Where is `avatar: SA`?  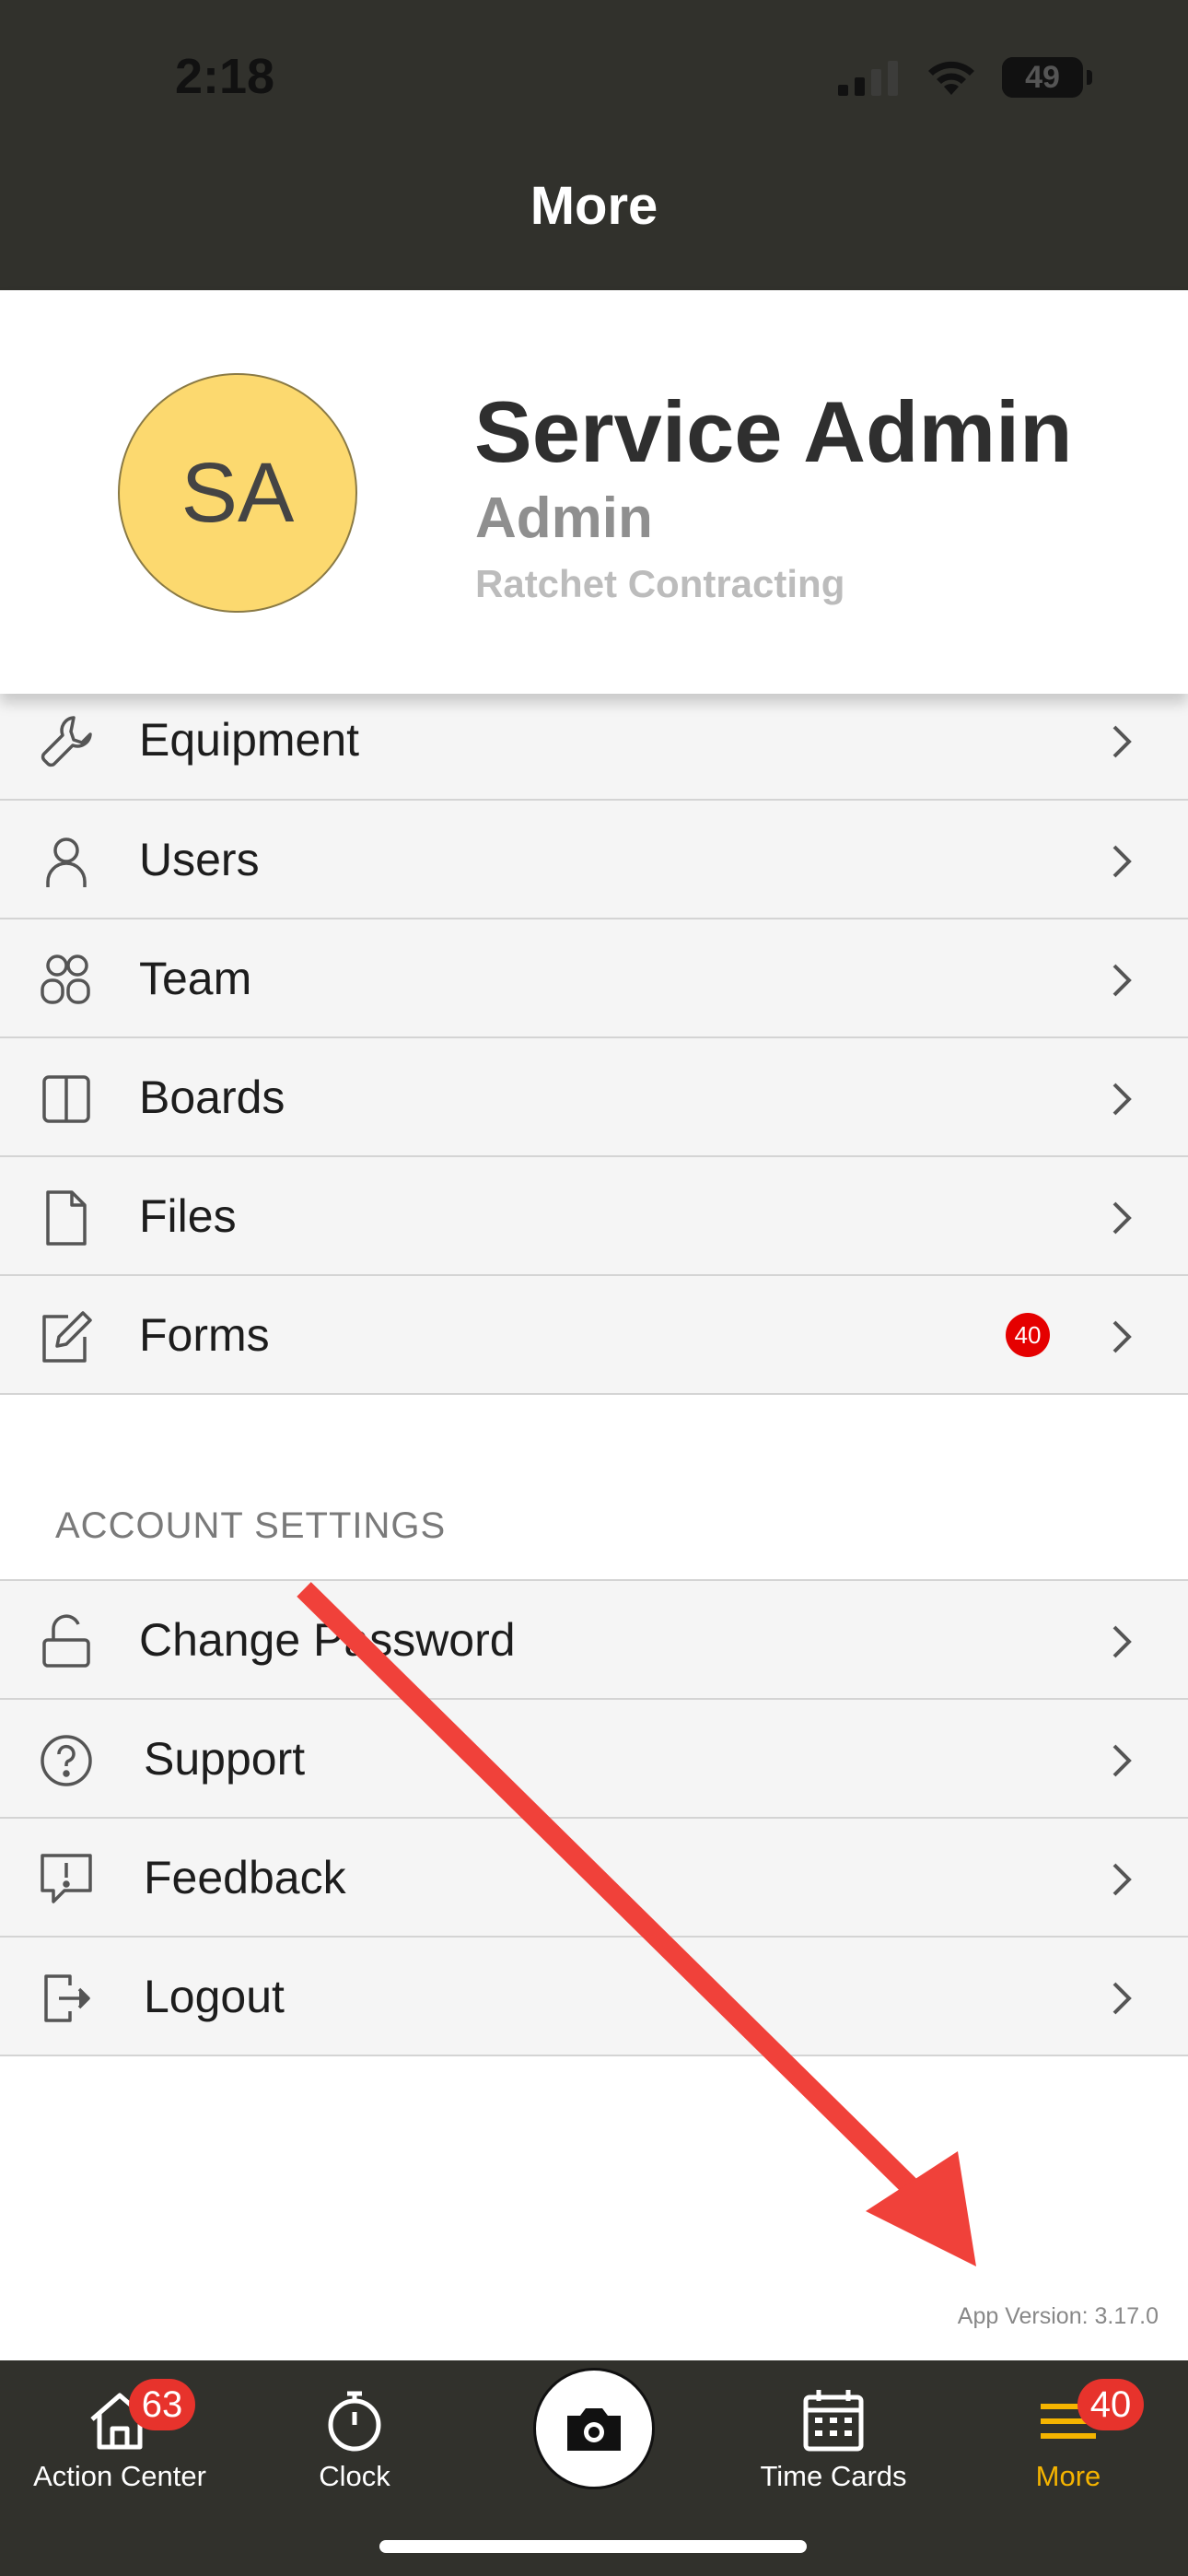 avatar: SA is located at coordinates (237, 493).